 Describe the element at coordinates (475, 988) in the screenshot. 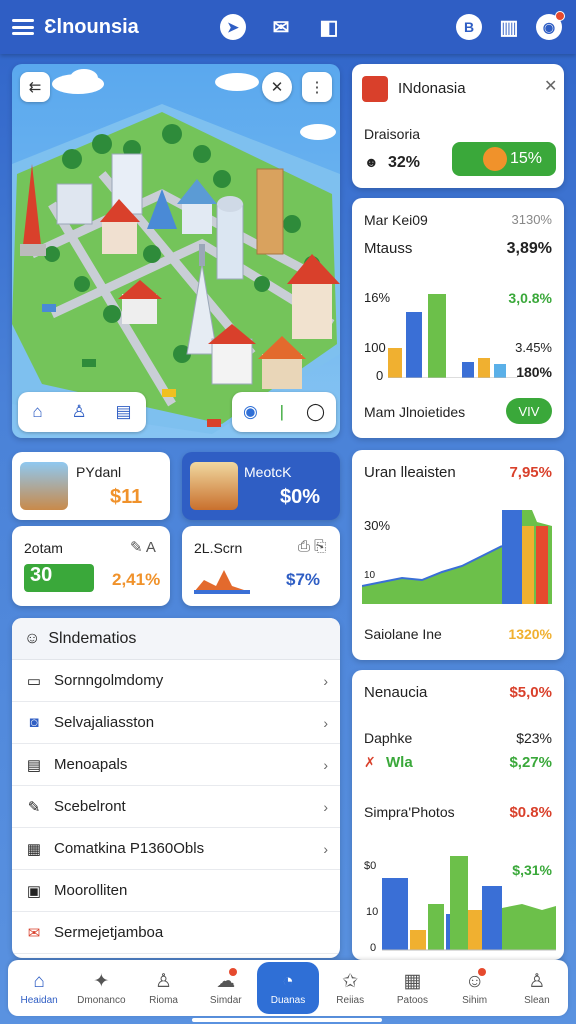

I see `nav-item-sihim: ☺ Sihim` at that location.